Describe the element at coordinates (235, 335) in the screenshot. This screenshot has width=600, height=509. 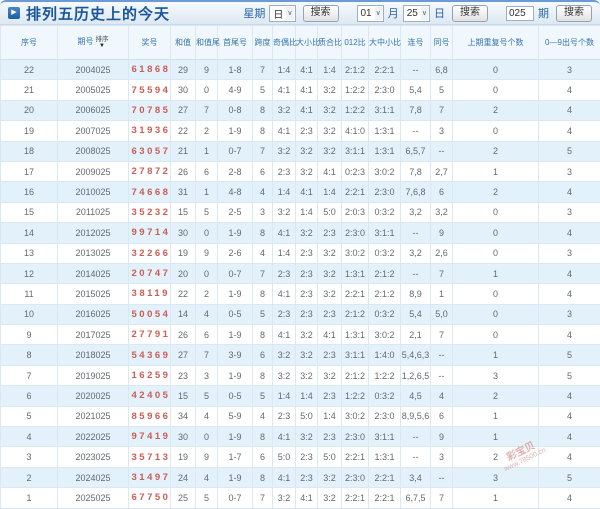
I see `cell-shouweihao: 1-9` at that location.